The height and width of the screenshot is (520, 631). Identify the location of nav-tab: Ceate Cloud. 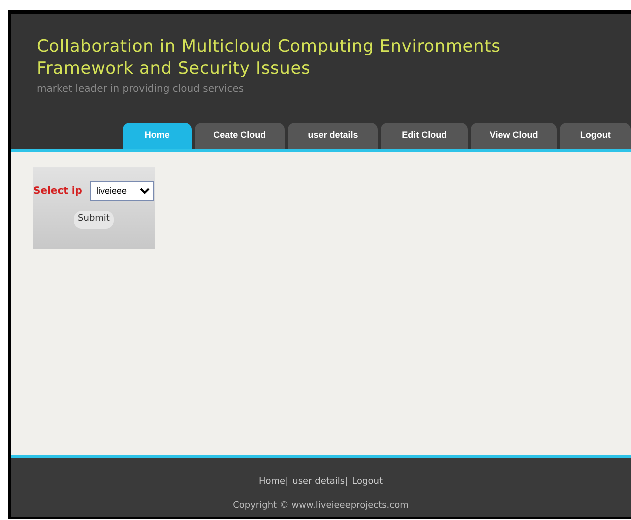
(240, 136).